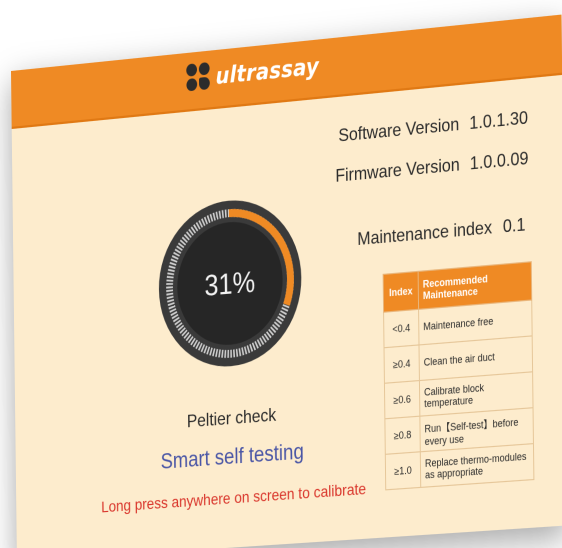 The height and width of the screenshot is (548, 562). I want to click on header-index: Index, so click(401, 292).